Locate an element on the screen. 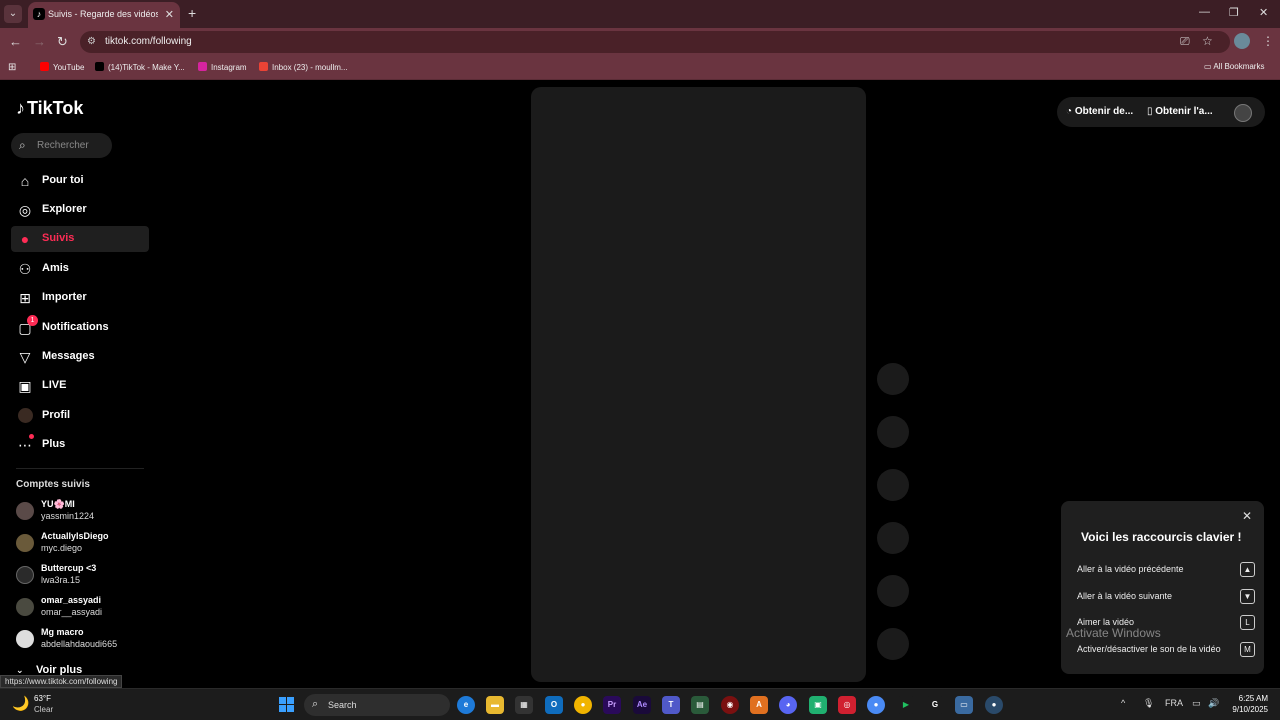  account-username: yassmin1224 is located at coordinates (68, 516).